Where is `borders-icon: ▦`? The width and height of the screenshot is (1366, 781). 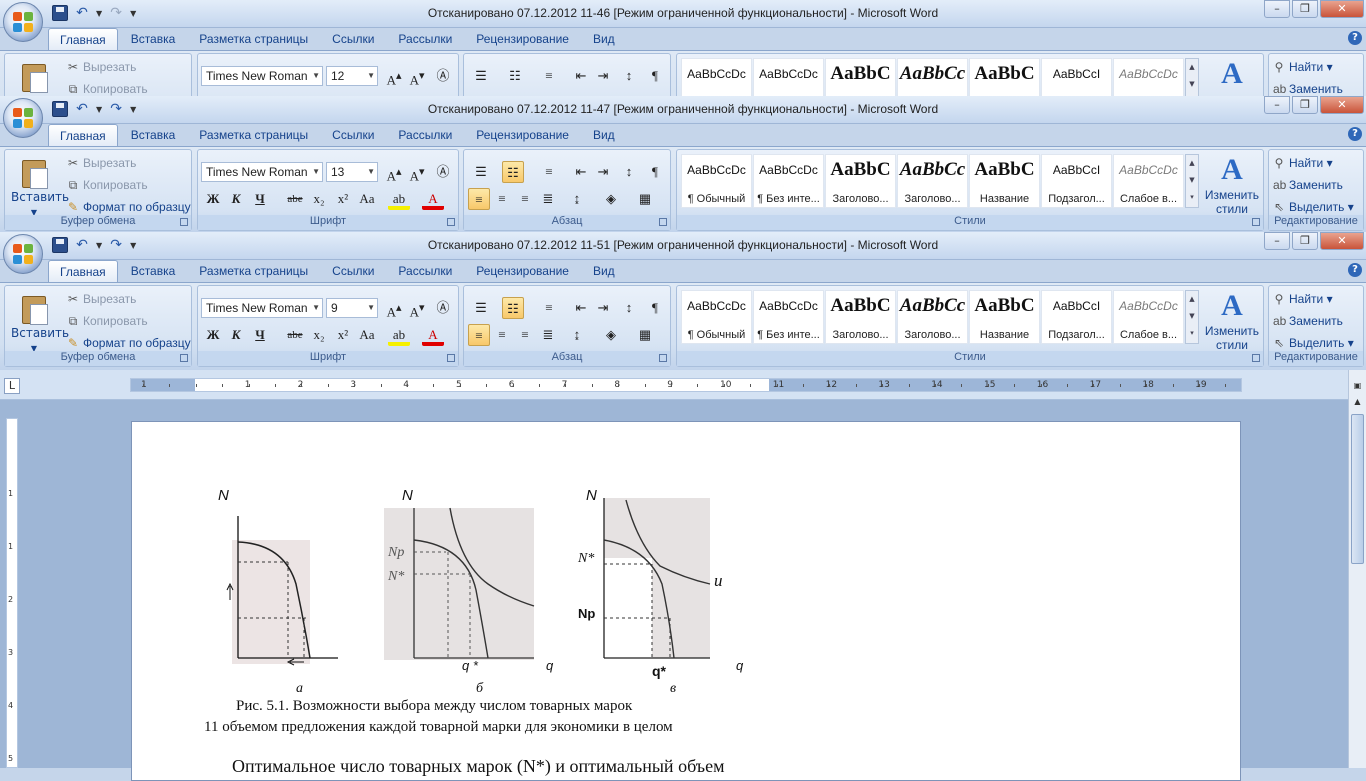 borders-icon: ▦ is located at coordinates (645, 199).